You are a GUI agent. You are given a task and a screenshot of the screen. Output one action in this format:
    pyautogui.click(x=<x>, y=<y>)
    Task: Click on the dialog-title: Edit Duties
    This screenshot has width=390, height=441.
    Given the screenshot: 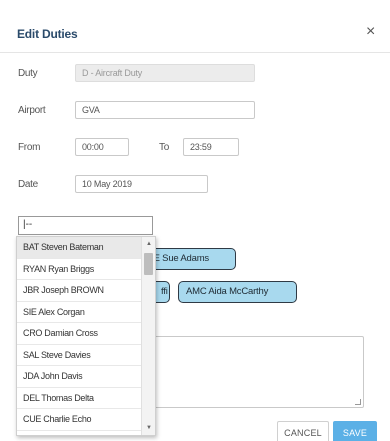 What is the action you would take?
    pyautogui.click(x=47, y=34)
    